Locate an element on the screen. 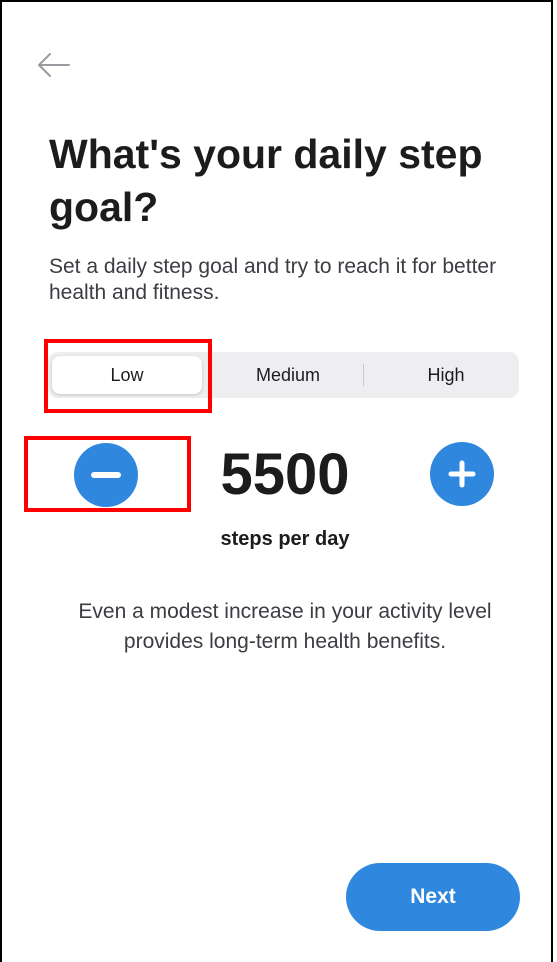 Image resolution: width=557 pixels, height=962 pixels. segment-medium: Medium is located at coordinates (288, 375).